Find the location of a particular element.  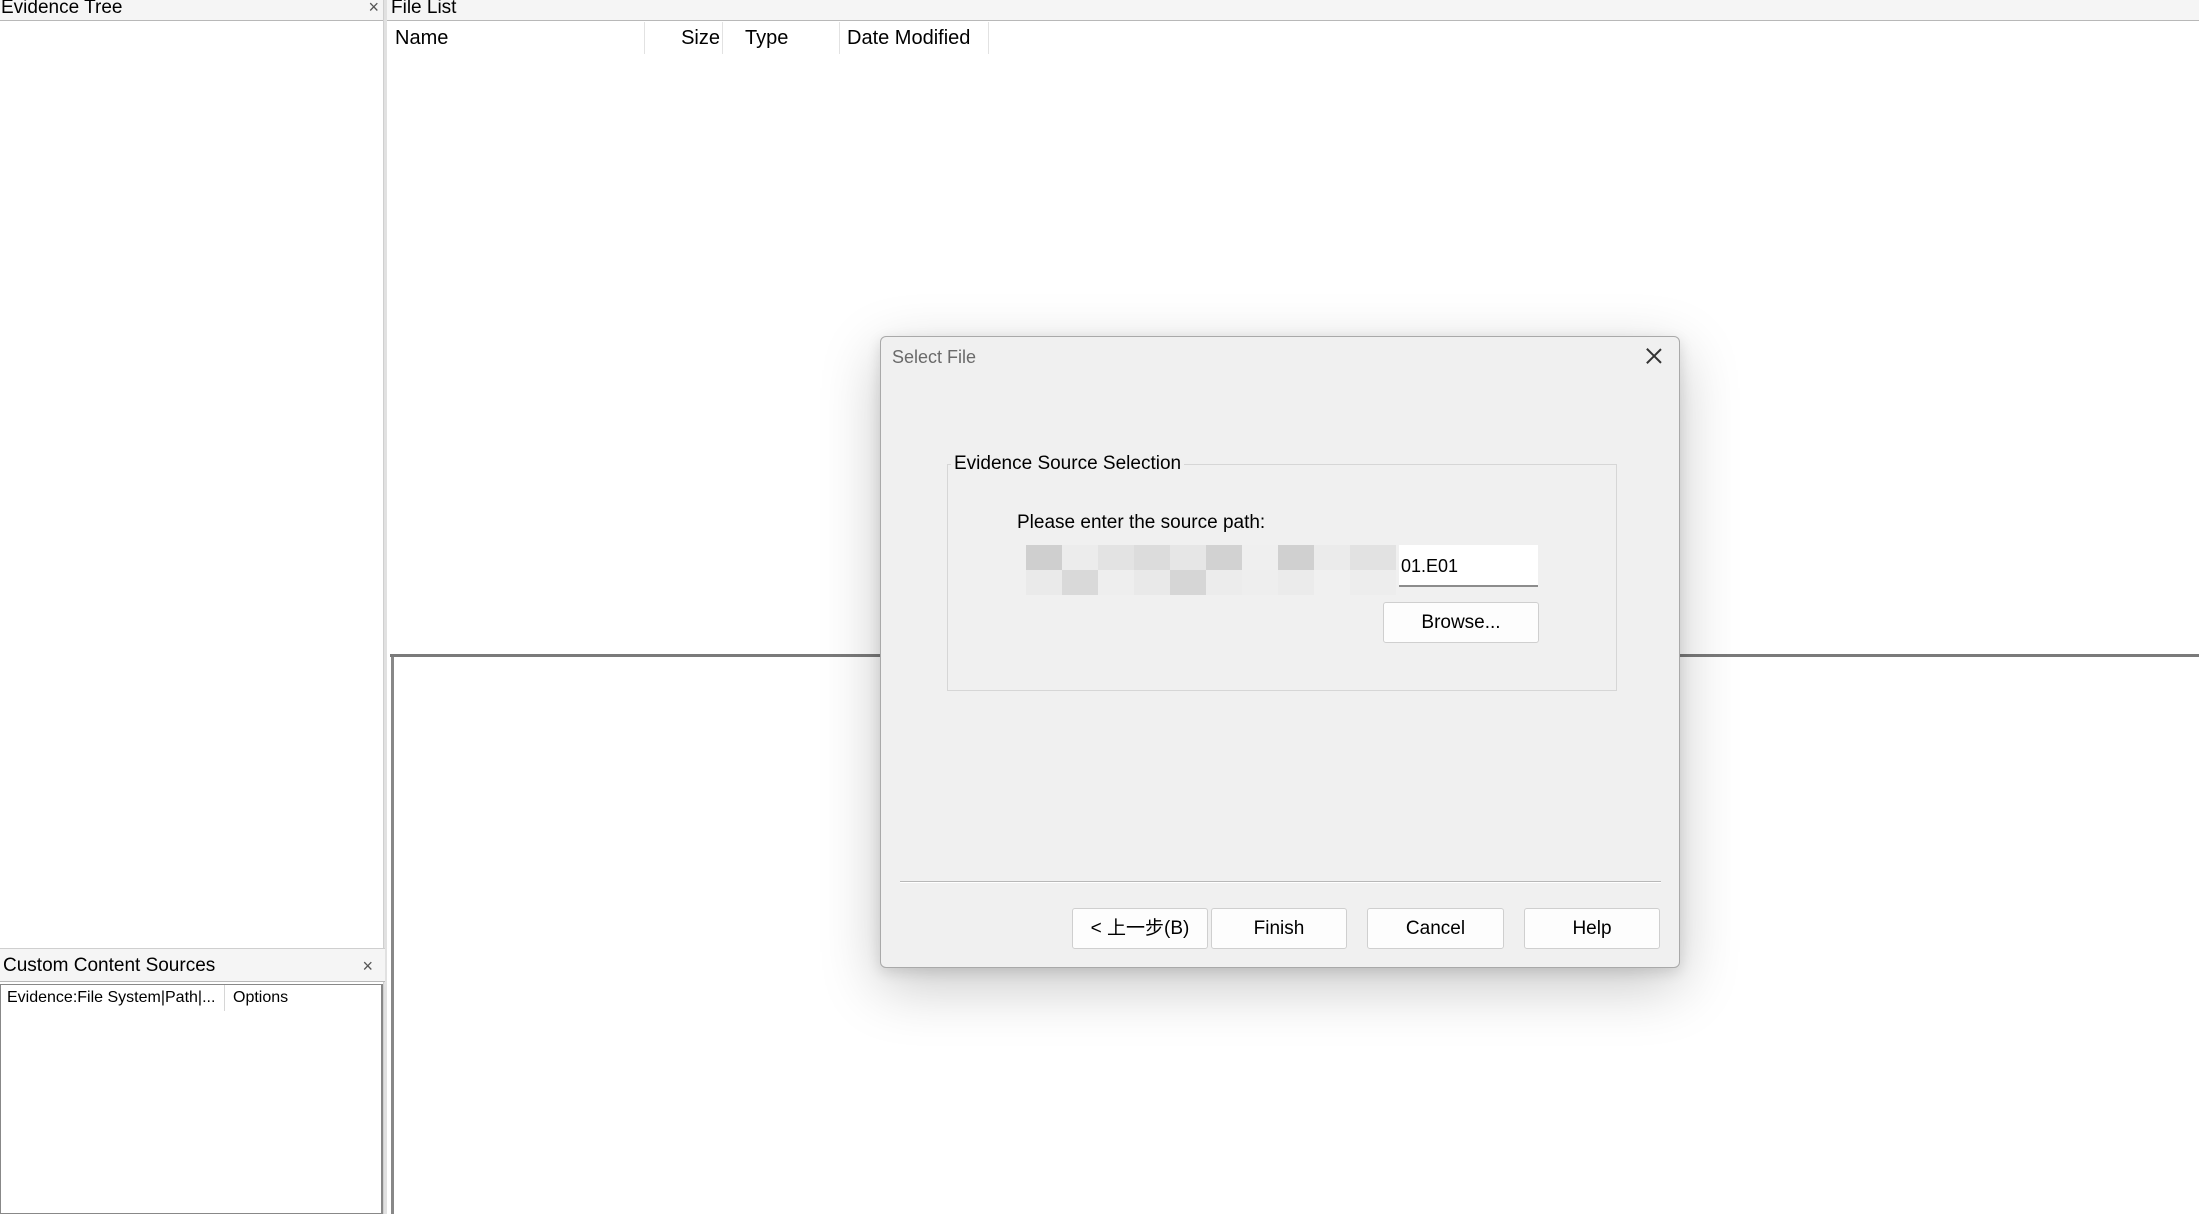

ccs-column-header-options: Options is located at coordinates (300, 998).